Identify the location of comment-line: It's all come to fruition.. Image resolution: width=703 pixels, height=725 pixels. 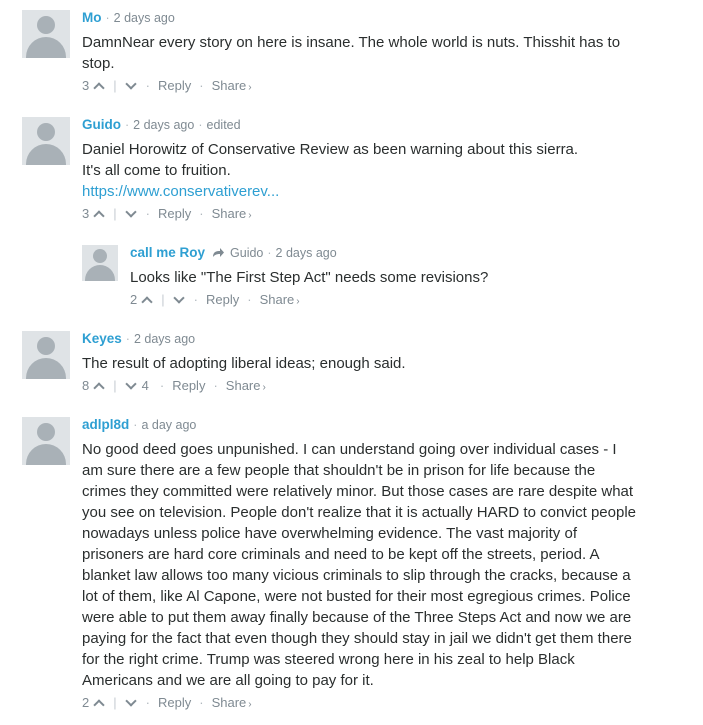
(156, 170).